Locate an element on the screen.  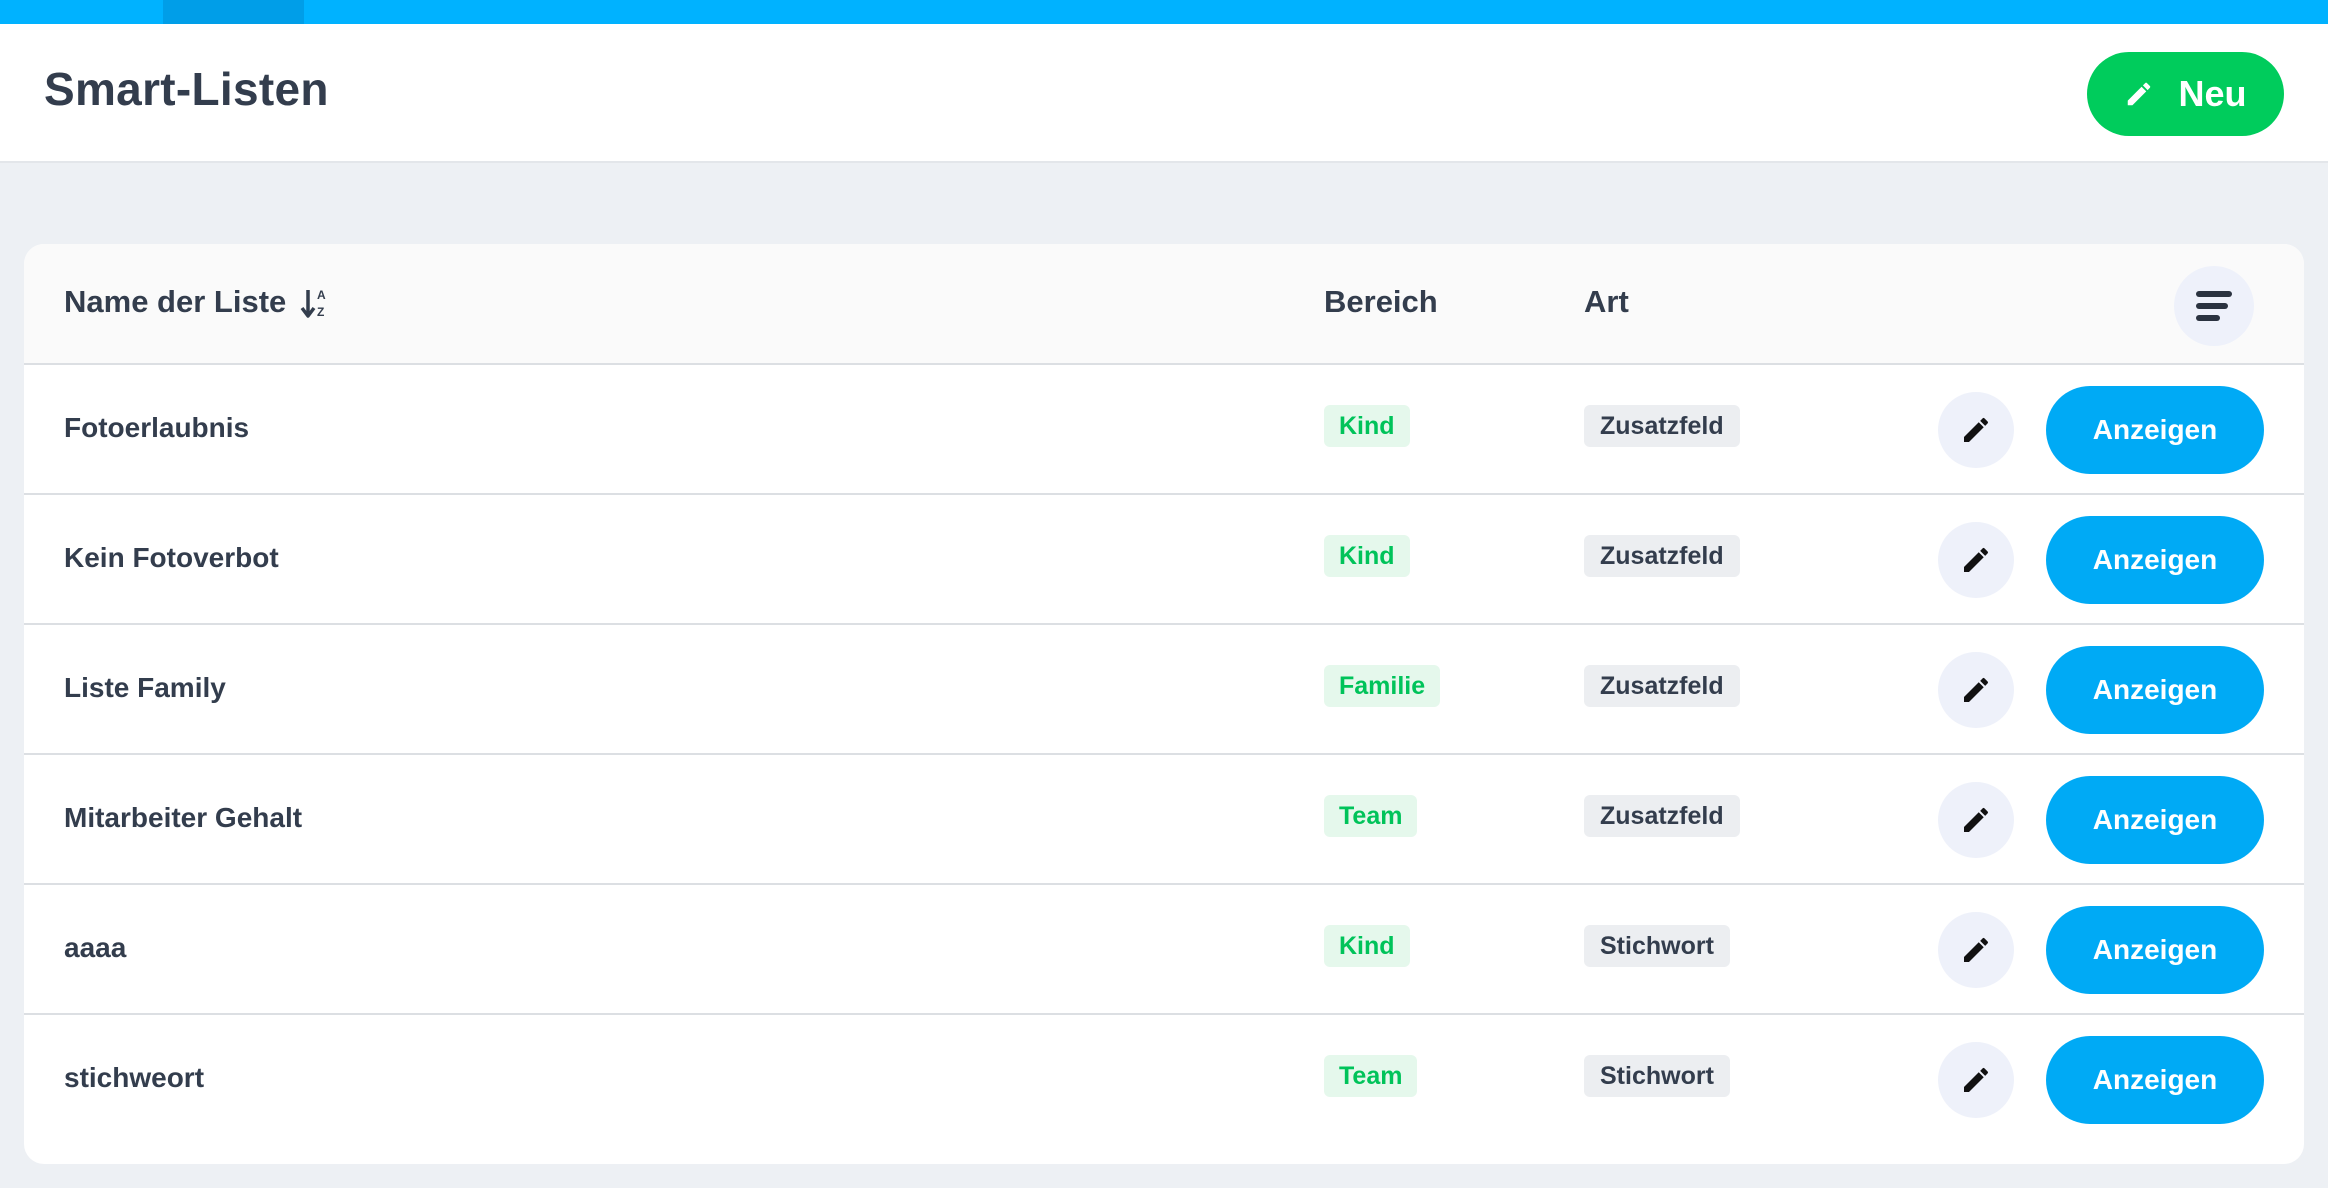
list-name: Liste Family is located at coordinates (145, 687).